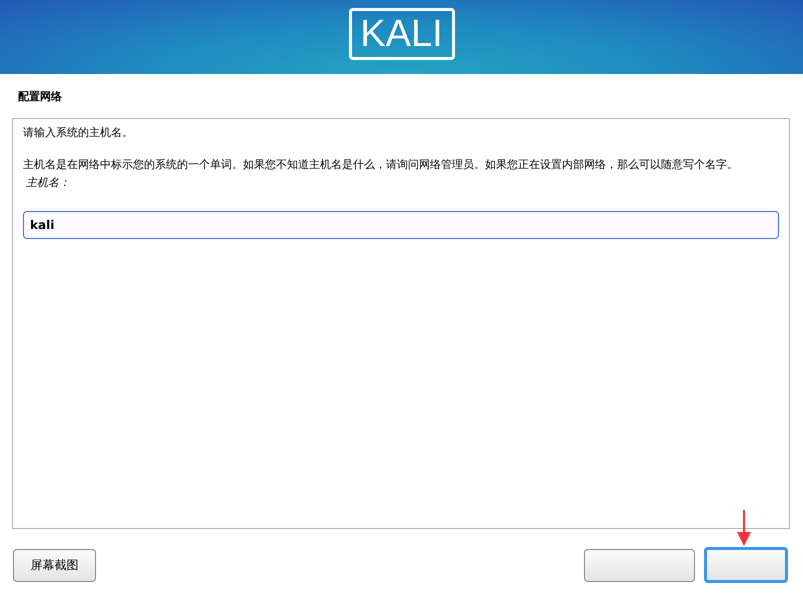  What do you see at coordinates (401, 34) in the screenshot?
I see `logo: KALI` at bounding box center [401, 34].